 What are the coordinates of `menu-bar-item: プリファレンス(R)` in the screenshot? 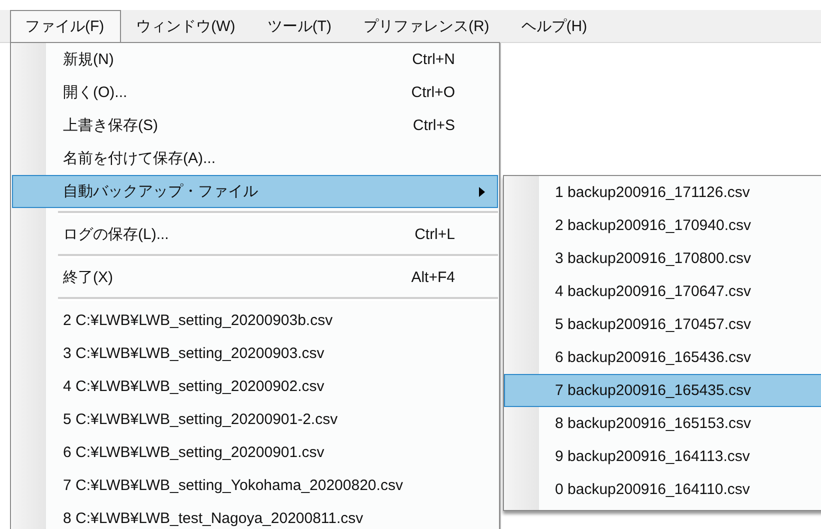 It's located at (427, 26).